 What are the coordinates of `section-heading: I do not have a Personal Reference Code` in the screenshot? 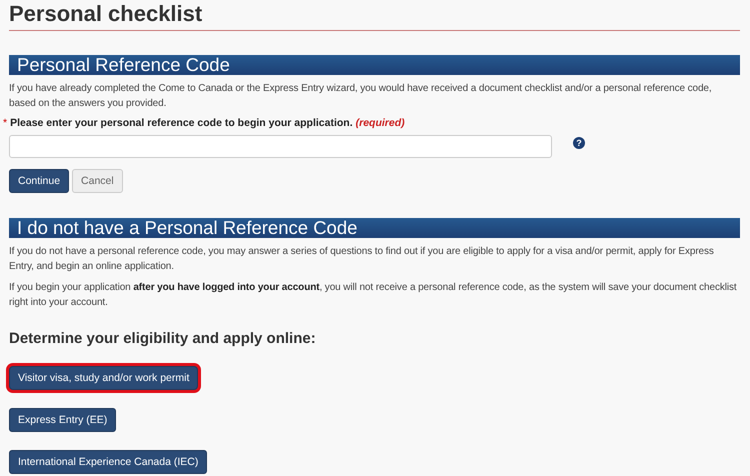 It's located at (374, 228).